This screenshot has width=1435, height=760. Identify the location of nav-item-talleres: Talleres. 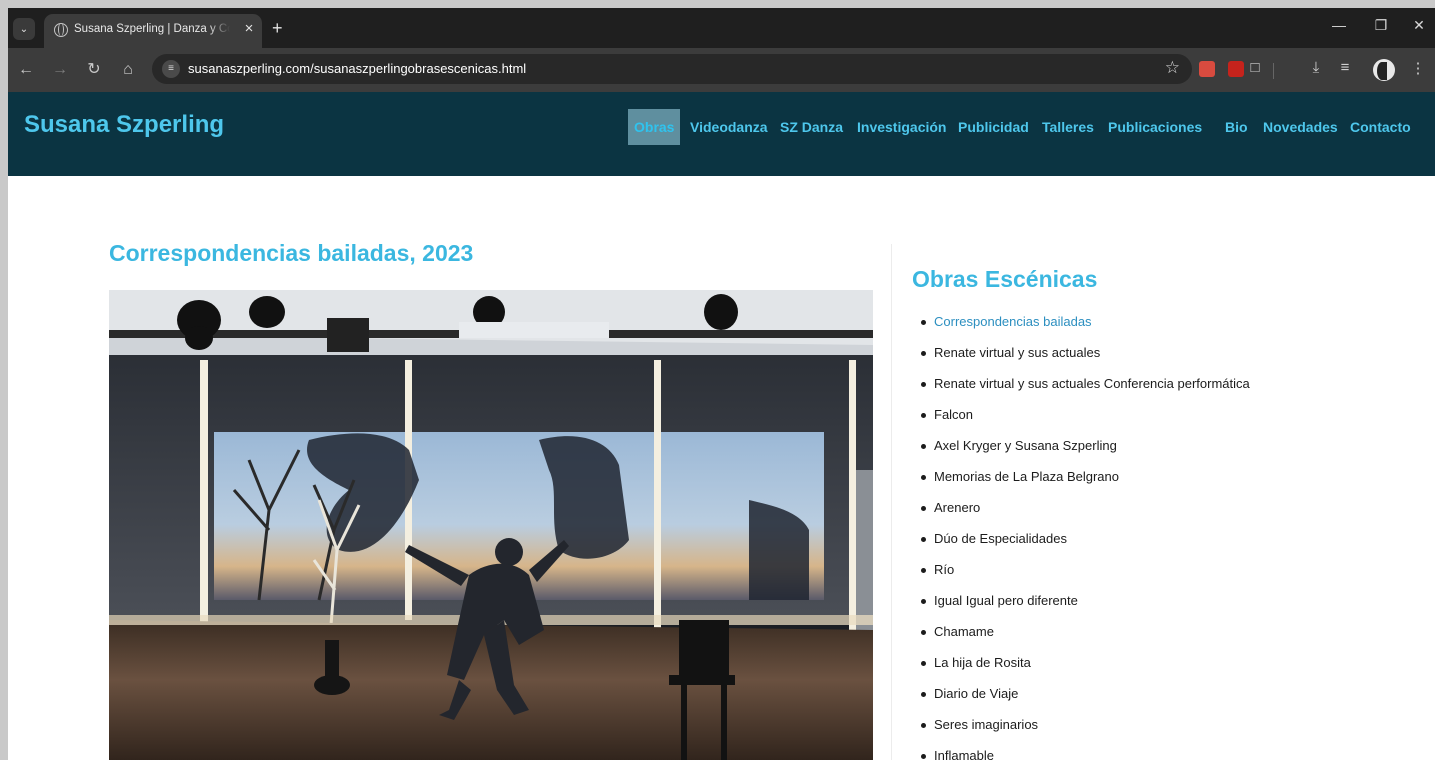
(1068, 127).